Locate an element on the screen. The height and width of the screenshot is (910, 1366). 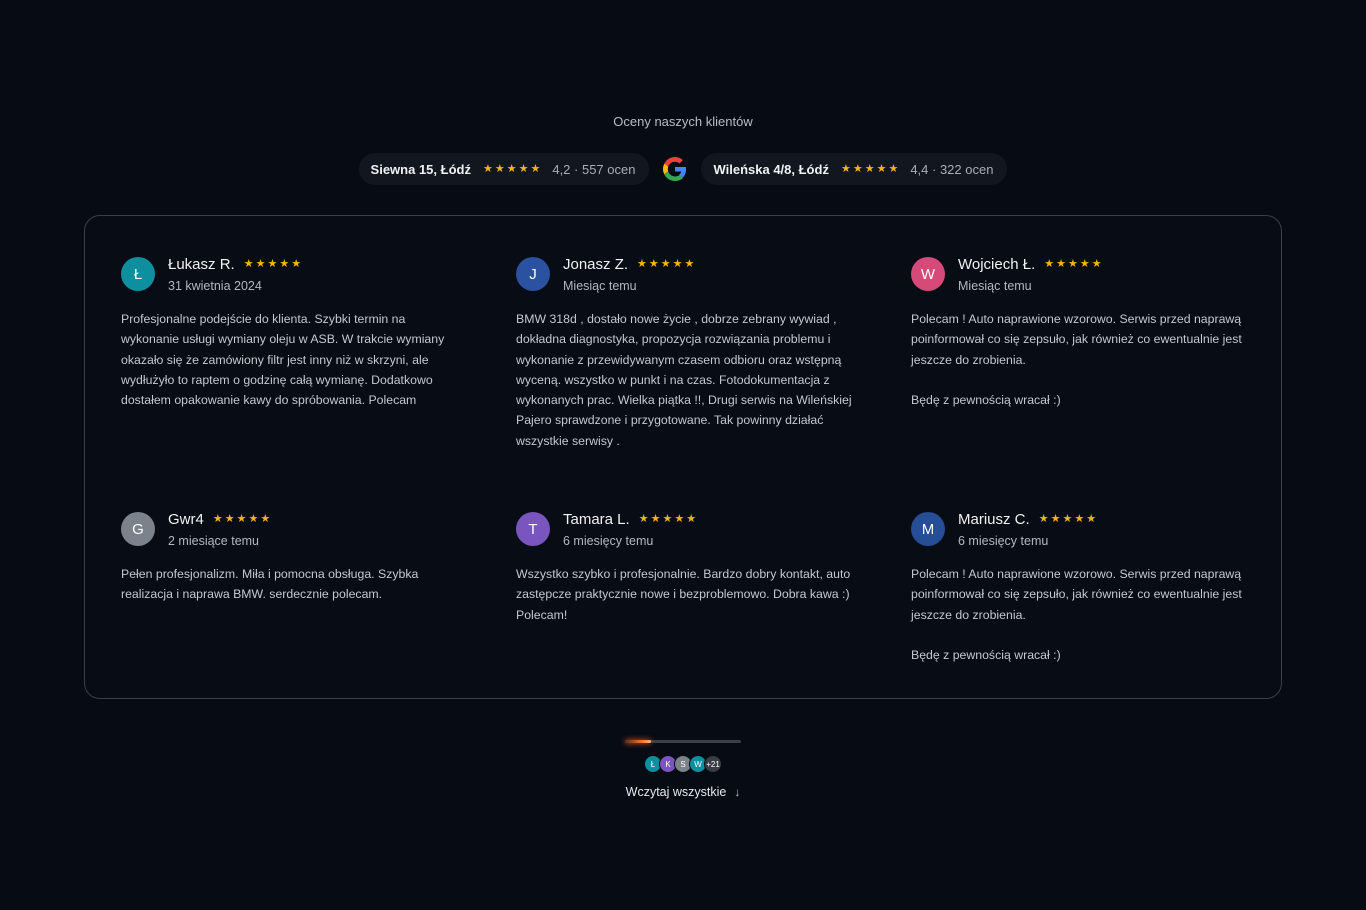
reviewer-name: Tamara L. is located at coordinates (596, 519).